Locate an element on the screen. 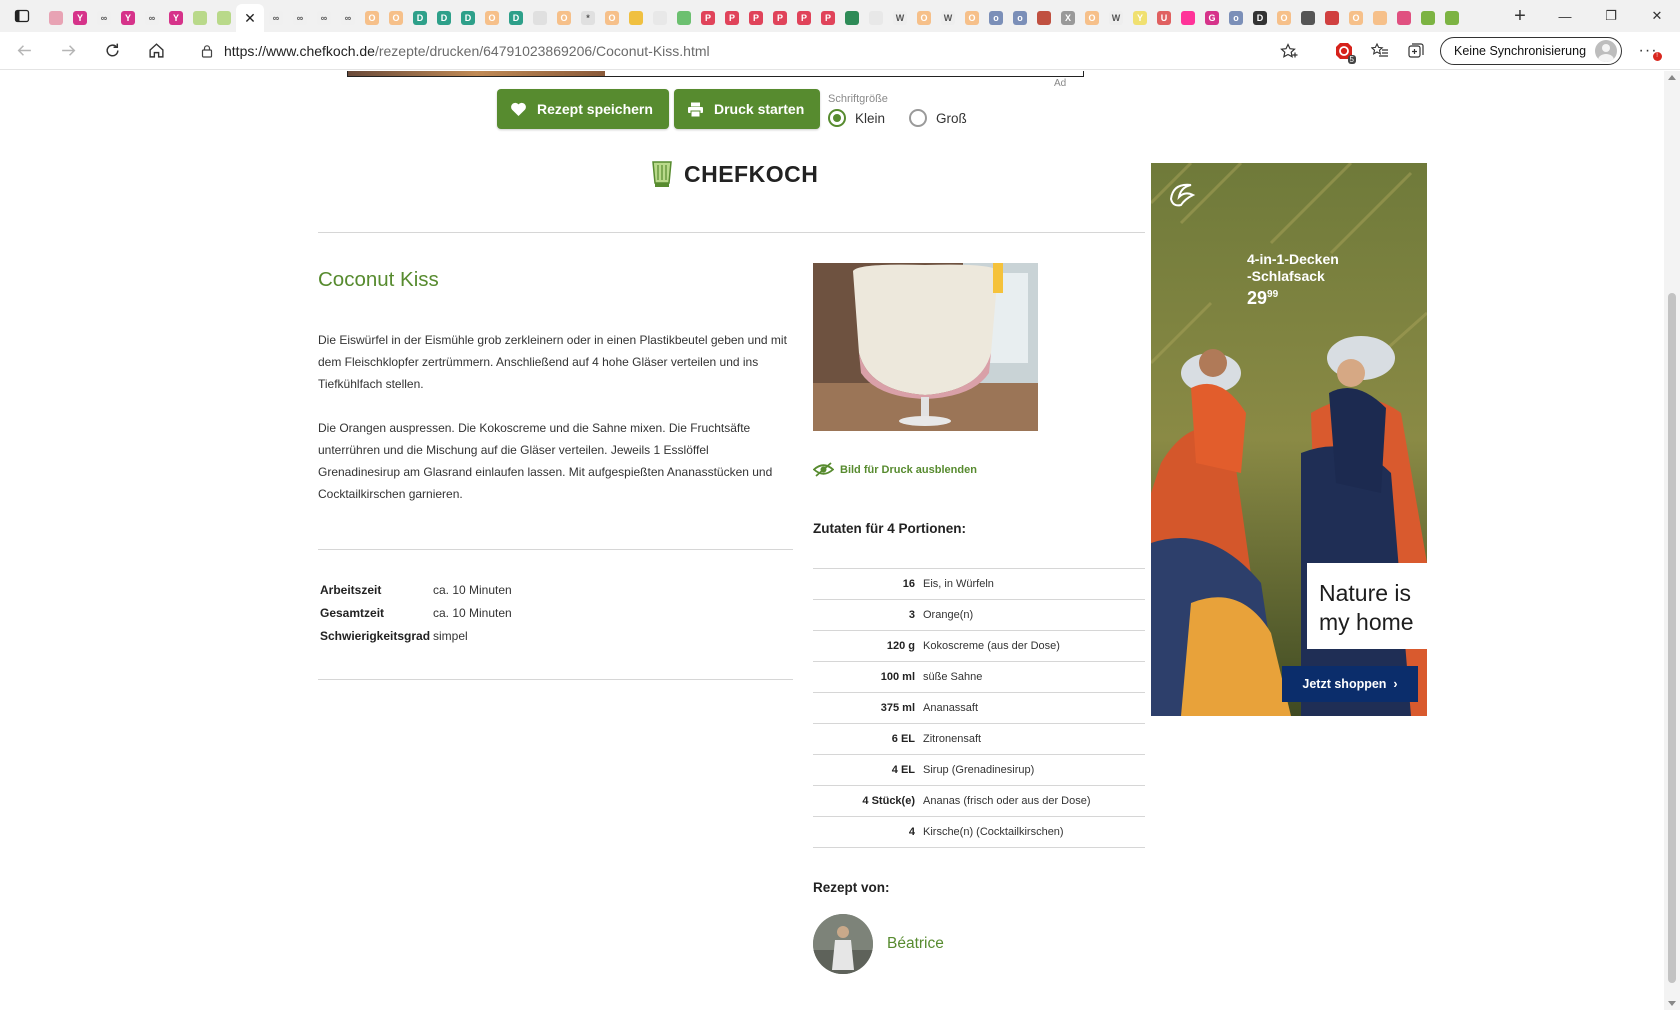  forward-button is located at coordinates (68, 51).